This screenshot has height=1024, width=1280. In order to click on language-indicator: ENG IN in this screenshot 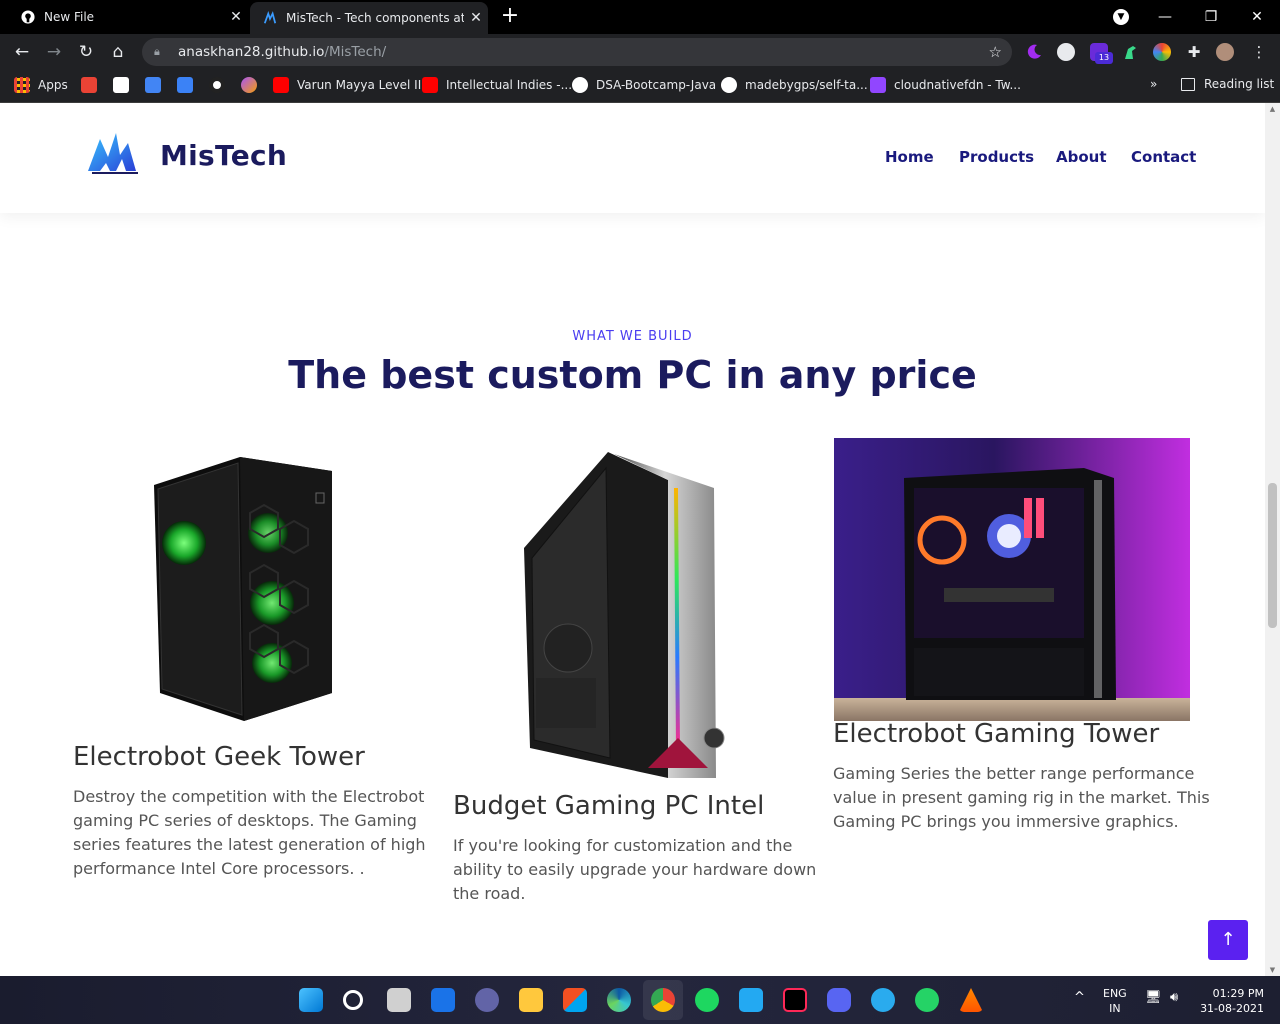, I will do `click(1115, 1001)`.